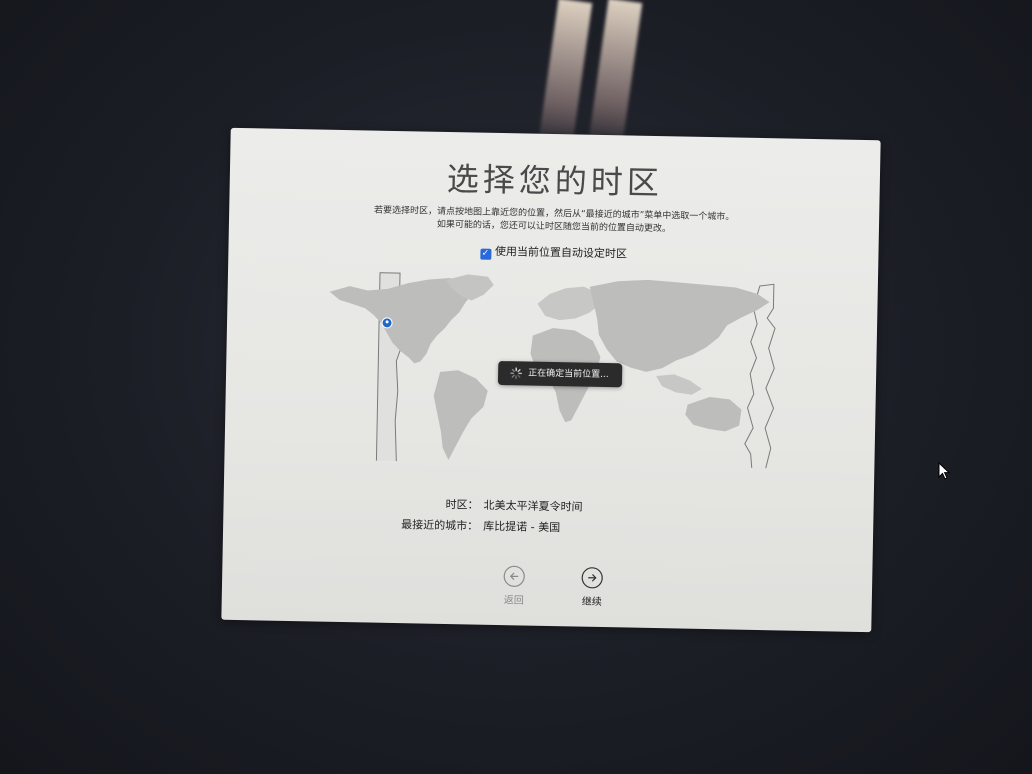 The image size is (1032, 774). What do you see at coordinates (555, 181) in the screenshot?
I see `page-title: 选择您的时区` at bounding box center [555, 181].